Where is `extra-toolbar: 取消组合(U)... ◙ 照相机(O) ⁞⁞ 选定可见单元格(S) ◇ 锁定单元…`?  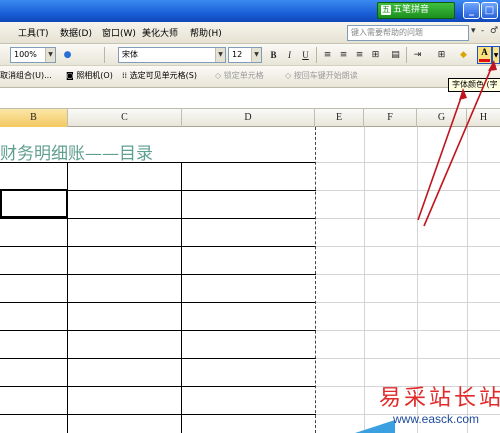
extra-toolbar: 取消组合(U)... ◙ 照相机(O) ⁞⁞ 选定可见单元格(S) ◇ 锁定单元… is located at coordinates (250, 77).